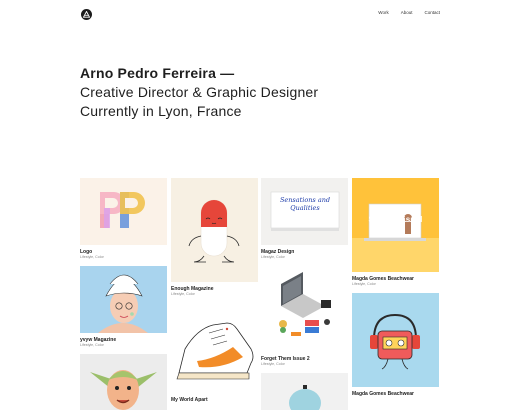 This screenshot has height=410, width=520. What do you see at coordinates (305, 397) in the screenshot?
I see `blue-object-illustration` at bounding box center [305, 397].